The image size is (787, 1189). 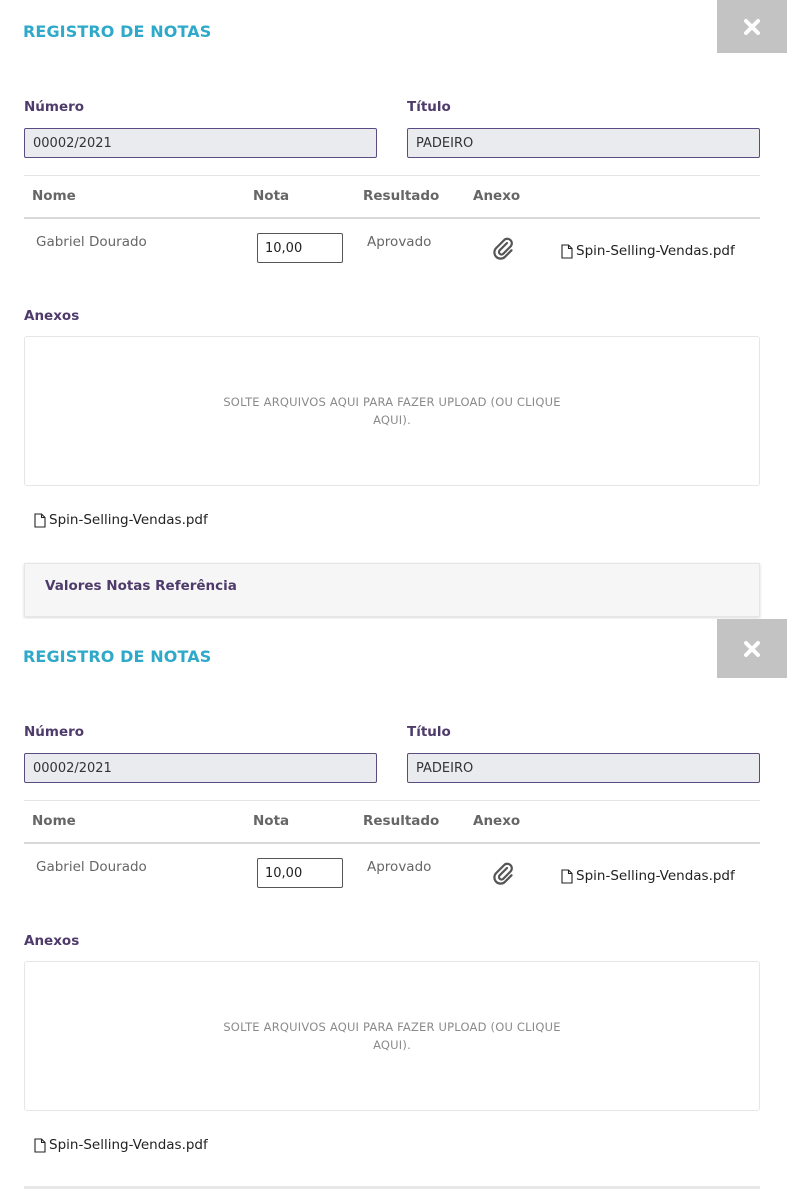 I want to click on reference-values-title: Valores Notas Referência, so click(x=141, y=586).